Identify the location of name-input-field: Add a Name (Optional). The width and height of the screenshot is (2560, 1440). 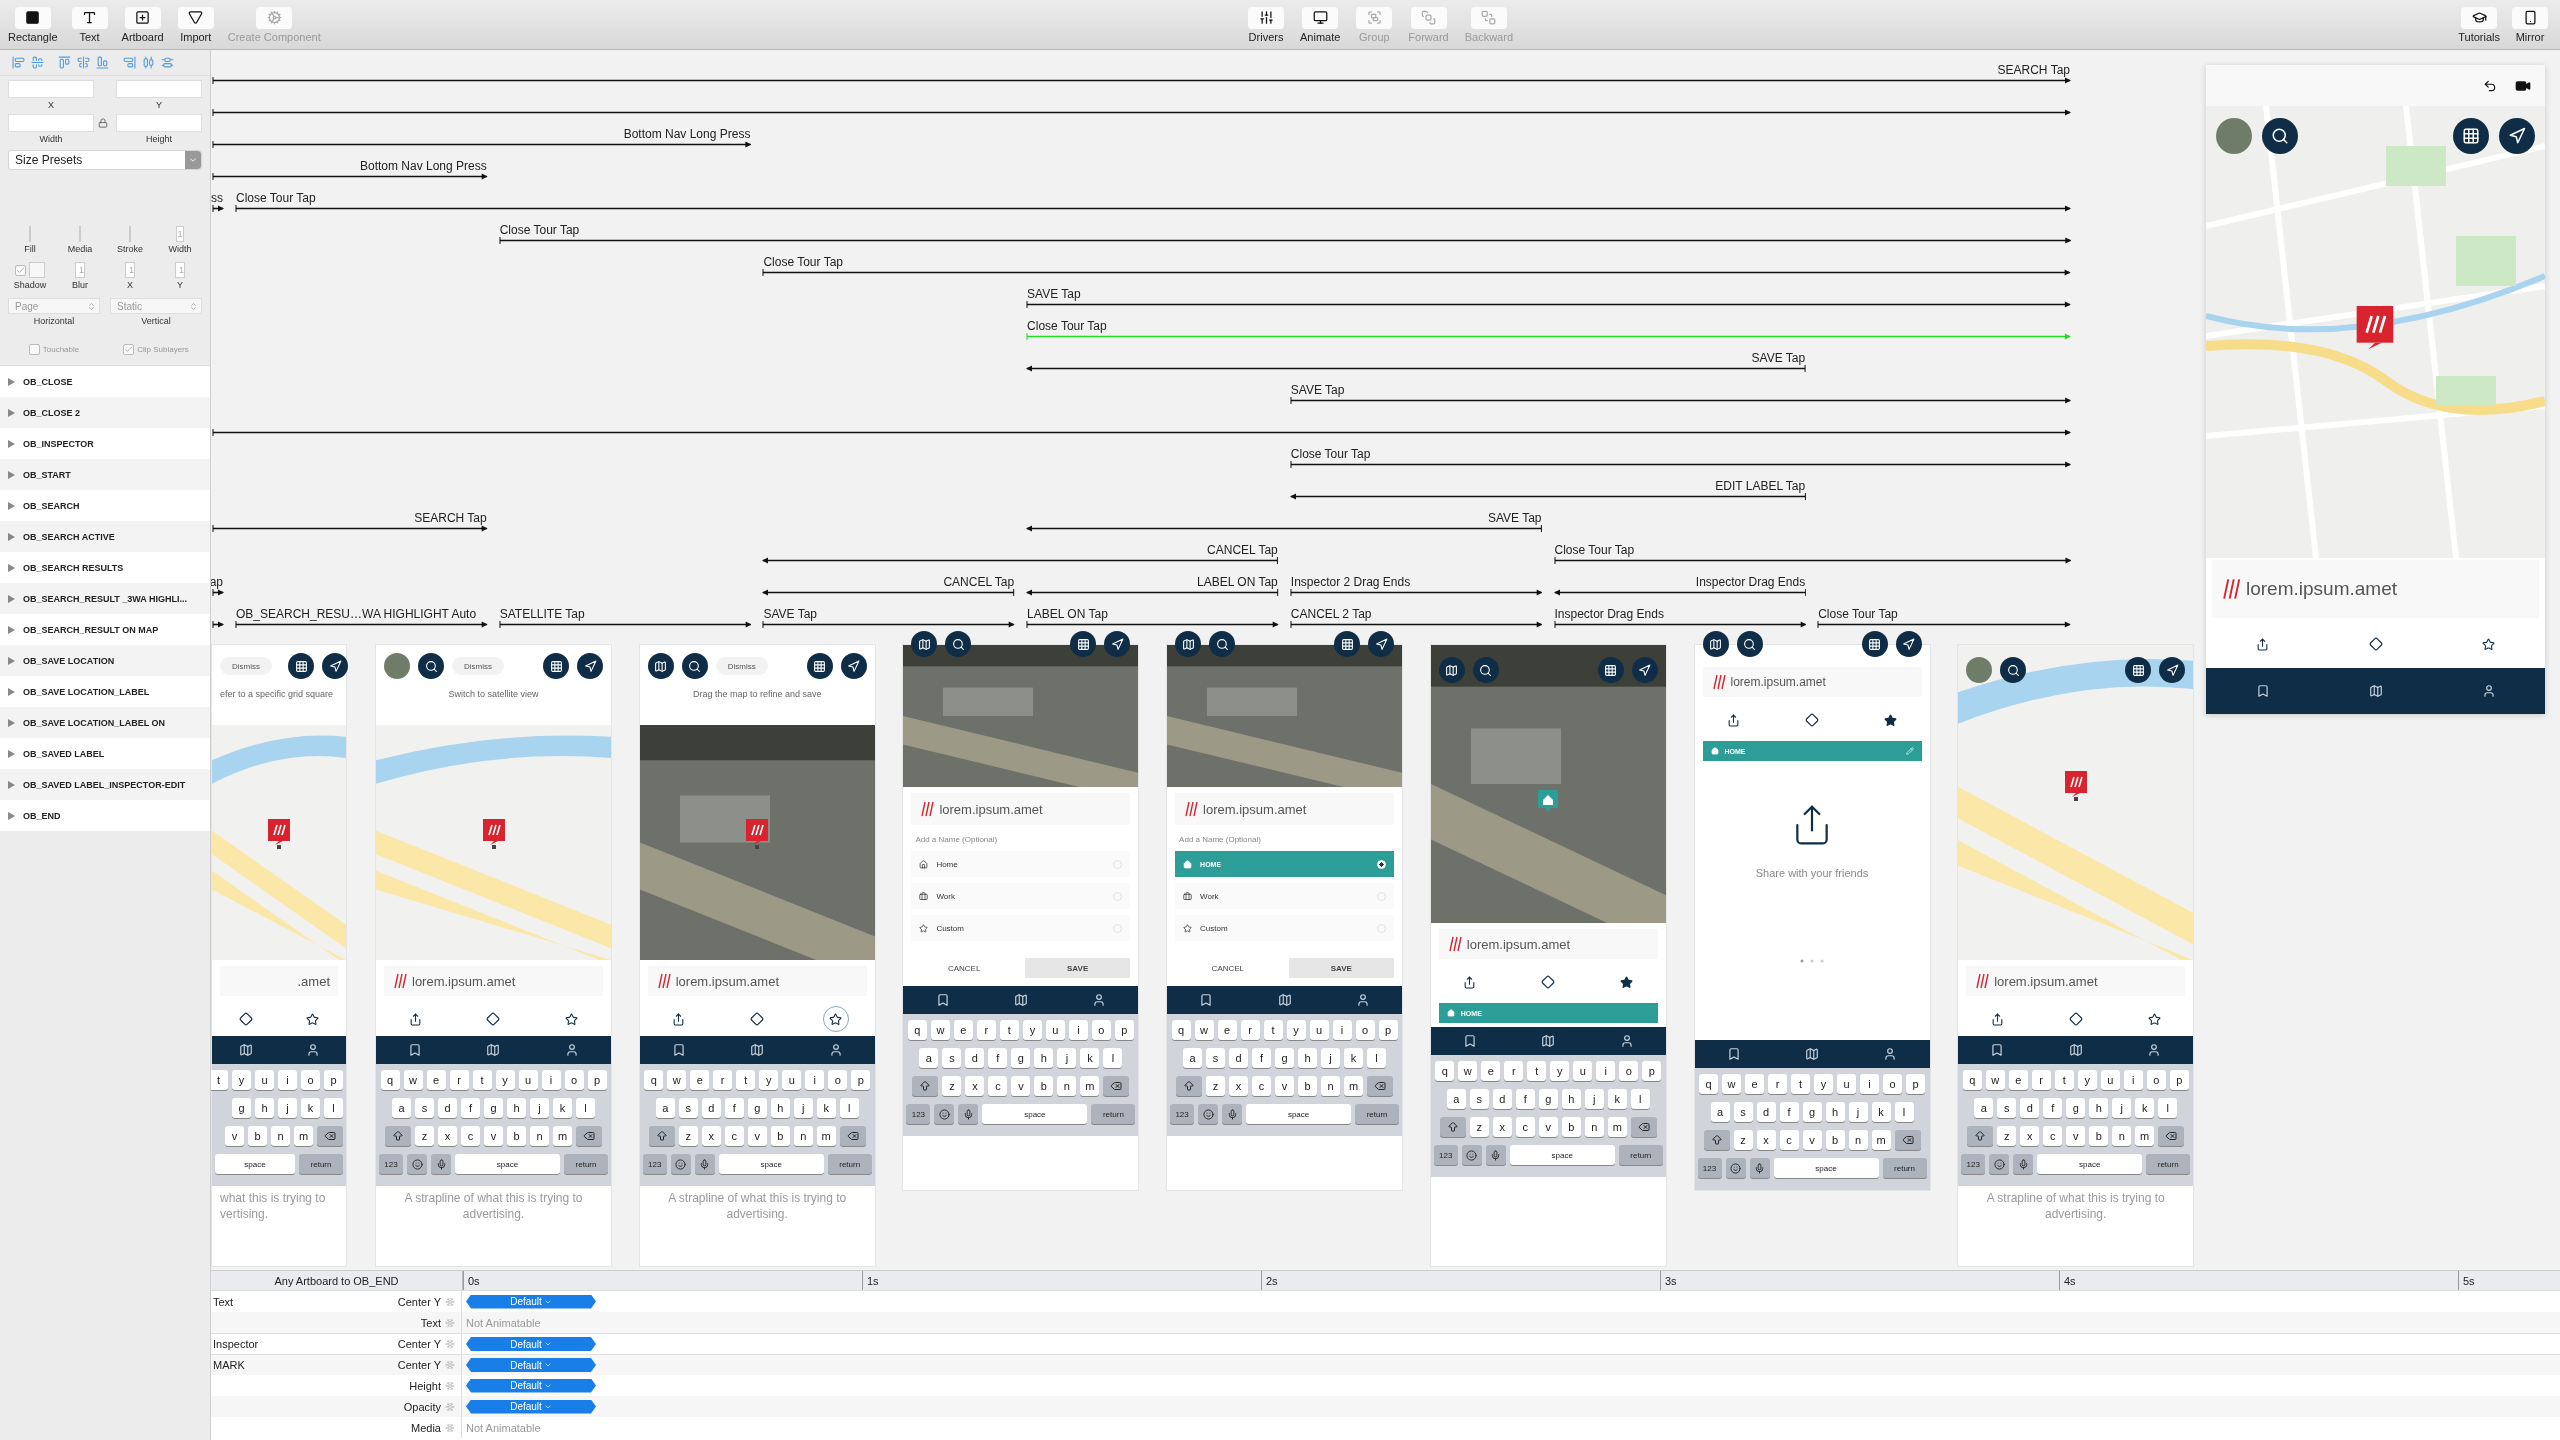
(1021, 839).